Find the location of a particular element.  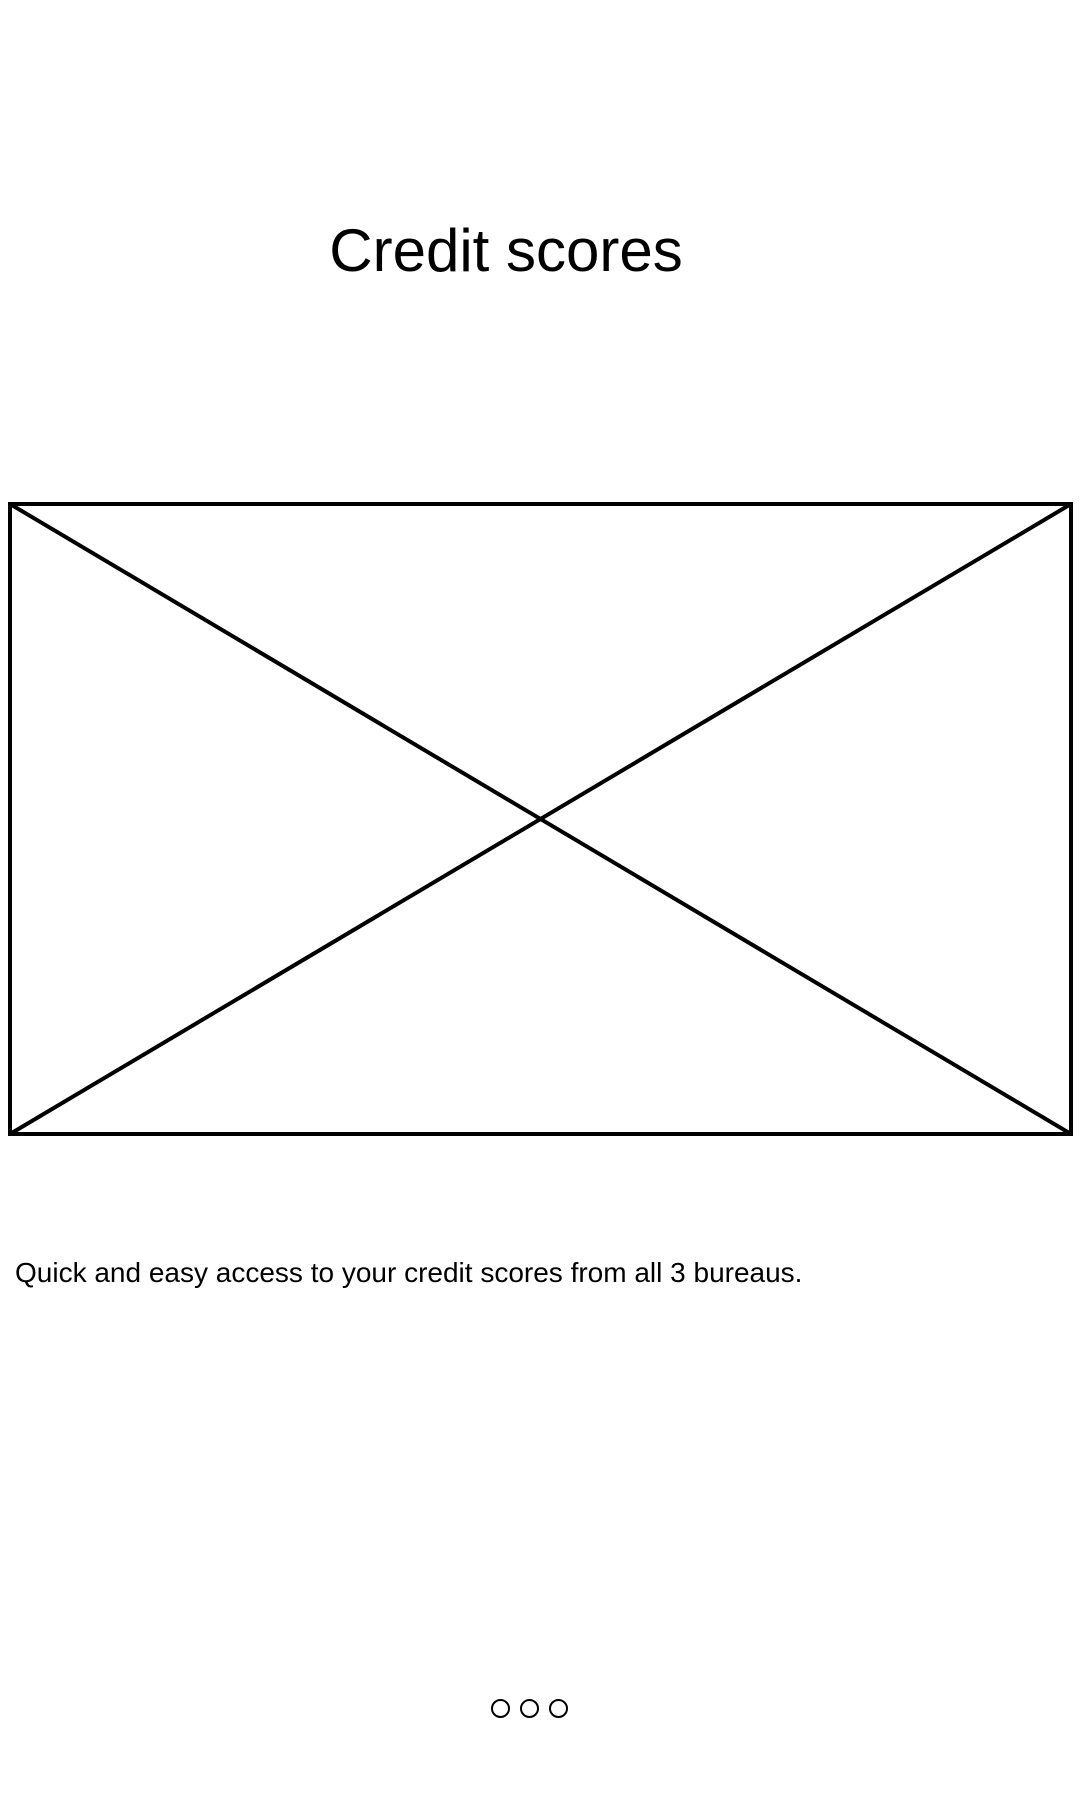

page-title: Credit scores is located at coordinates (506, 250).